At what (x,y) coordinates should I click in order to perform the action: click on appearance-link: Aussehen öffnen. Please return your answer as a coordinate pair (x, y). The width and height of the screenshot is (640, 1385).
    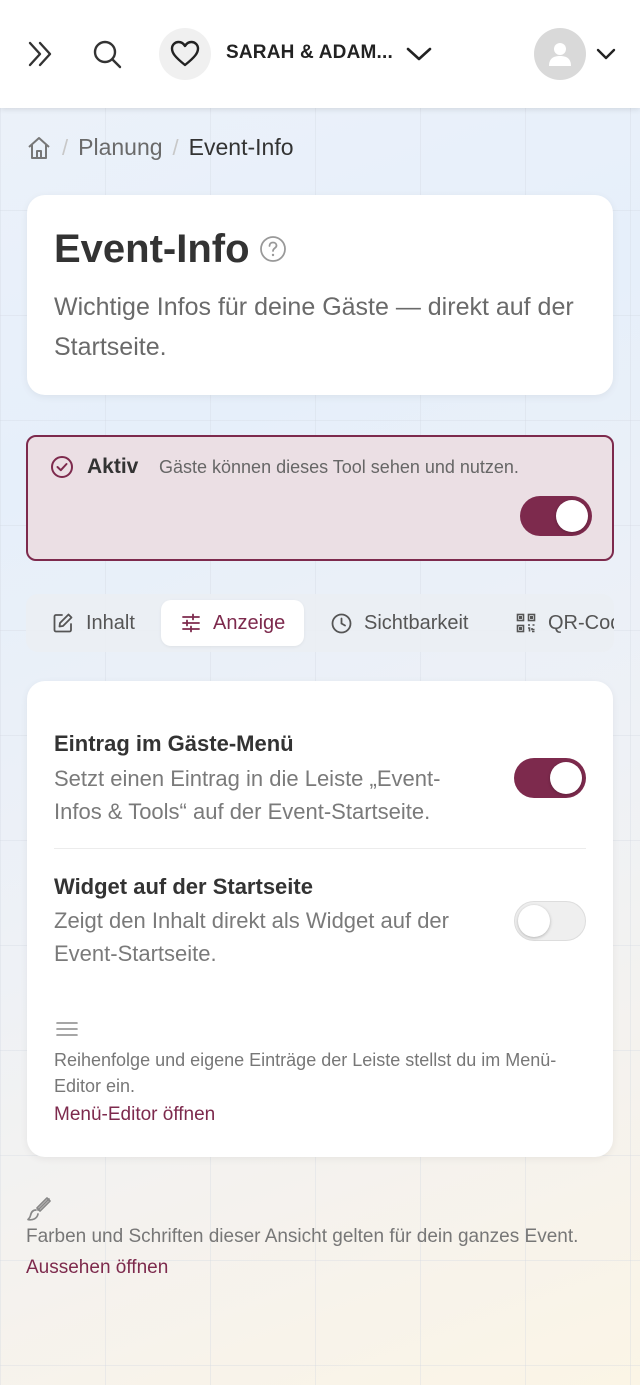
    Looking at the image, I should click on (97, 1268).